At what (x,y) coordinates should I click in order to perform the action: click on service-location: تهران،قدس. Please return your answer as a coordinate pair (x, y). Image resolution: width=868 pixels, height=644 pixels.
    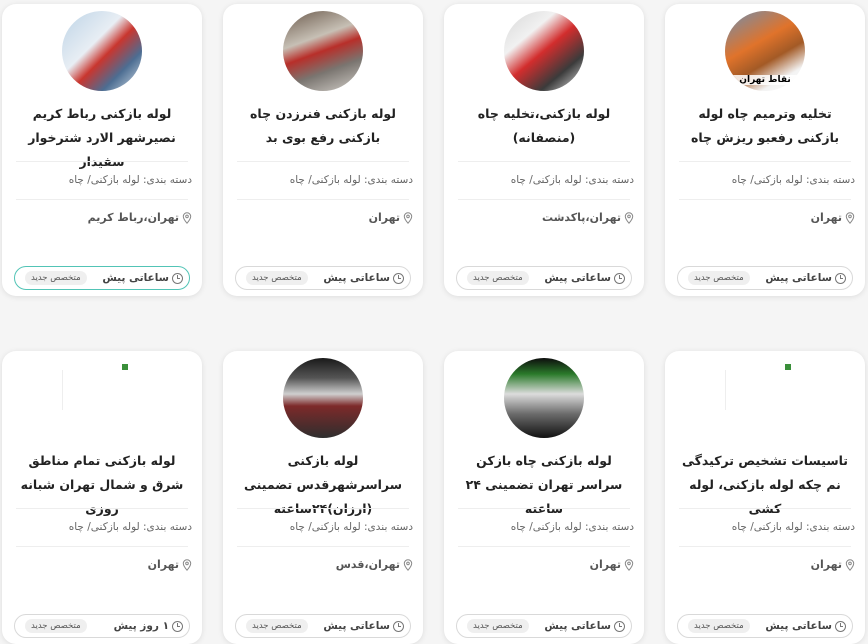
    Looking at the image, I should click on (374, 564).